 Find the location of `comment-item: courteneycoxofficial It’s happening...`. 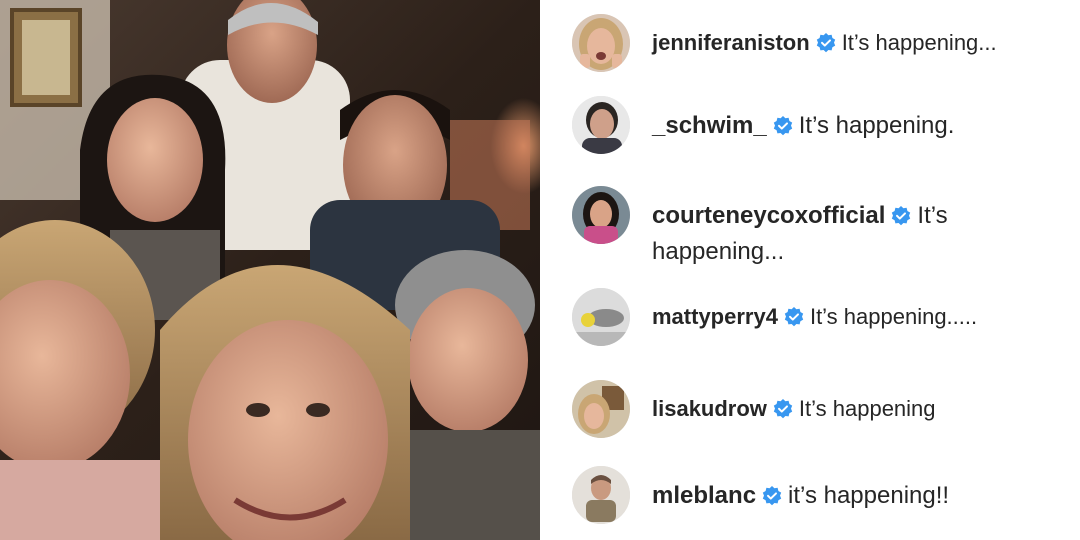

comment-item: courteneycoxofficial It’s happening... is located at coordinates (821, 228).